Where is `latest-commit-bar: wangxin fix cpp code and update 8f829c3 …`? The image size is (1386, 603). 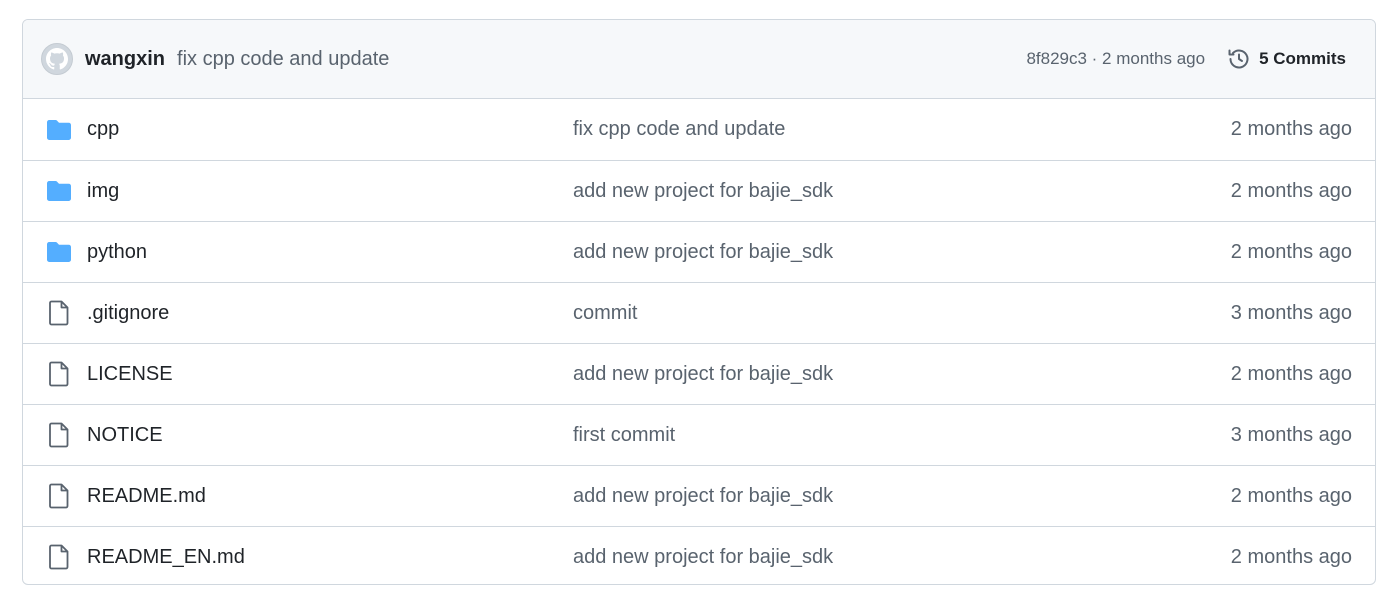 latest-commit-bar: wangxin fix cpp code and update 8f829c3 … is located at coordinates (699, 59).